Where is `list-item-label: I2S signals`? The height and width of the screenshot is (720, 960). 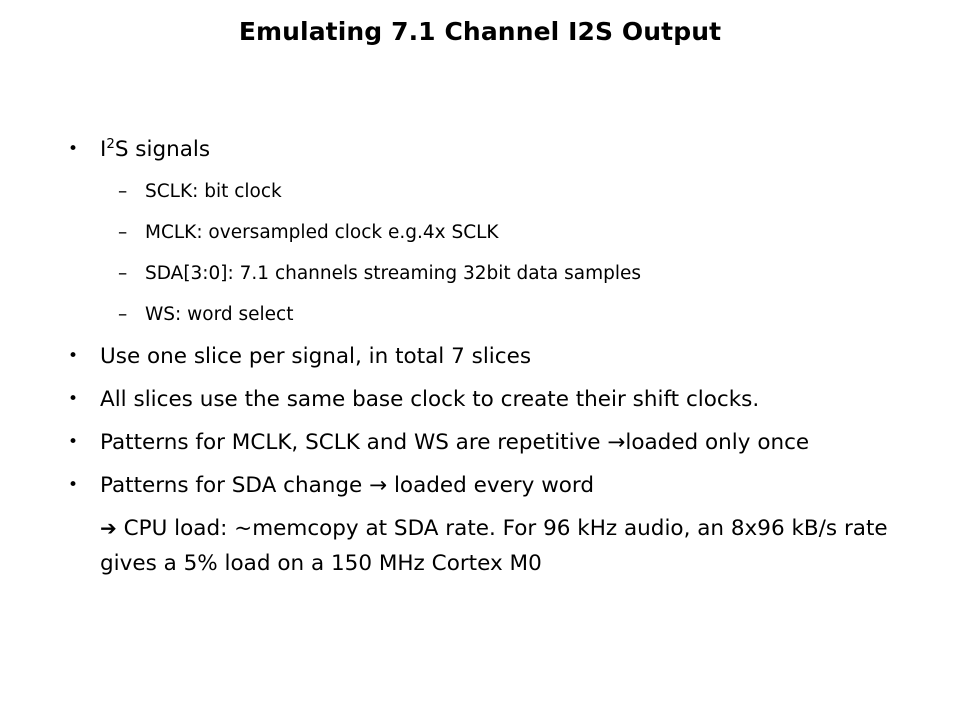 list-item-label: I2S signals is located at coordinates (155, 149).